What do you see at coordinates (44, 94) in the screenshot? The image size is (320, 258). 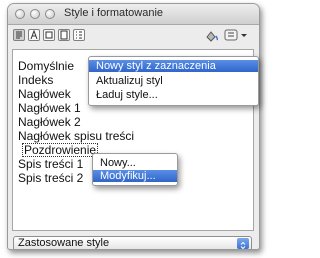 I see `style-item-naglowek: Nagłówek` at bounding box center [44, 94].